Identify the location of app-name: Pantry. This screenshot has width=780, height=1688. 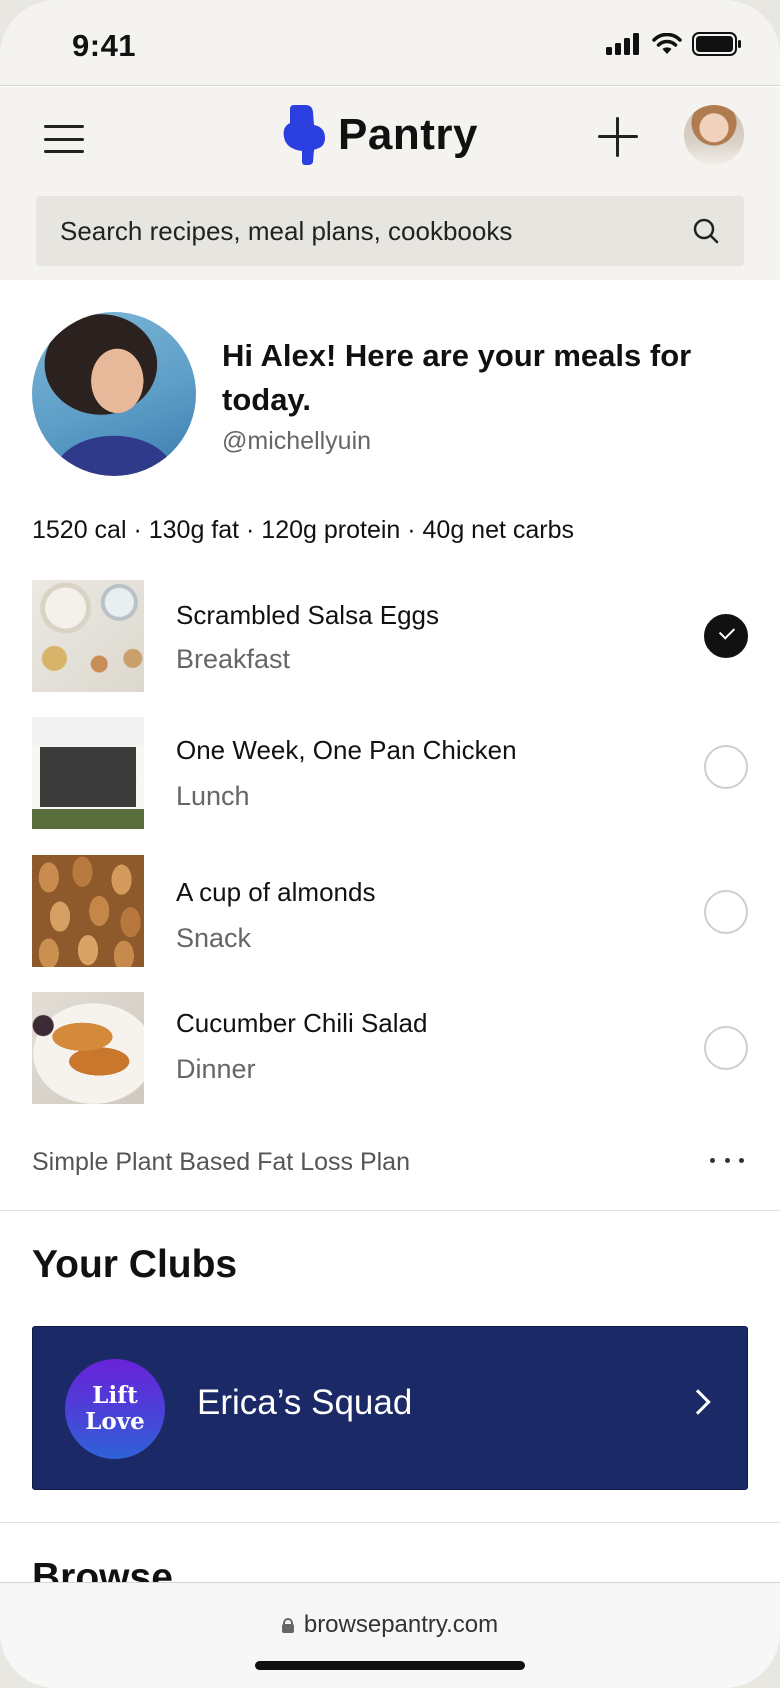
(408, 134).